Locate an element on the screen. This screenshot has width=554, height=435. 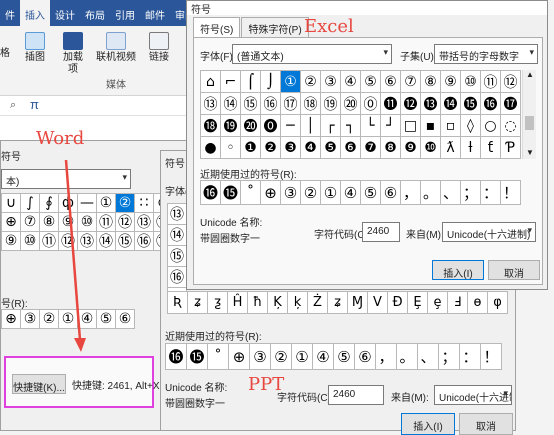
symbol-cell: □ is located at coordinates (411, 126).